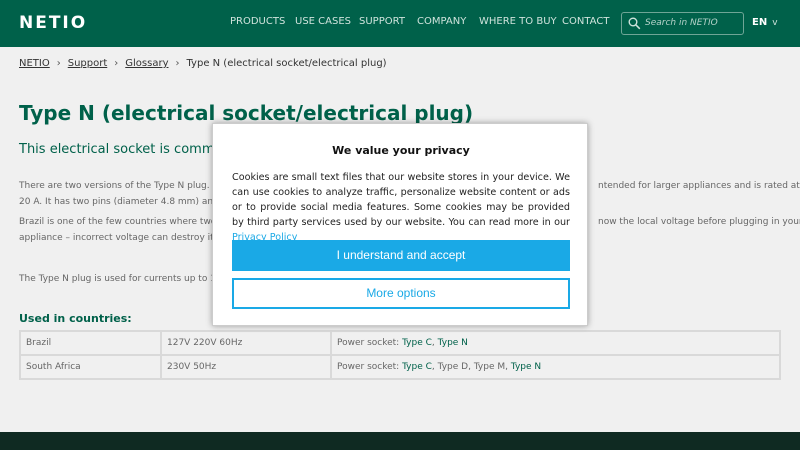  Describe the element at coordinates (585, 21) in the screenshot. I see `nav-contact: CONTACT` at that location.